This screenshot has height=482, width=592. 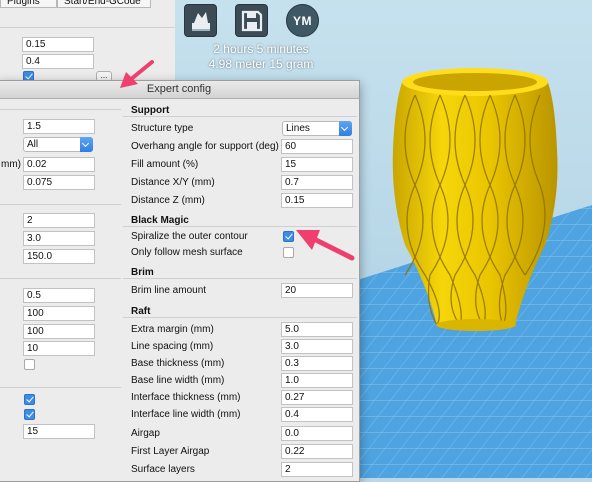 I want to click on overhang-angle-field: 60, so click(x=317, y=146).